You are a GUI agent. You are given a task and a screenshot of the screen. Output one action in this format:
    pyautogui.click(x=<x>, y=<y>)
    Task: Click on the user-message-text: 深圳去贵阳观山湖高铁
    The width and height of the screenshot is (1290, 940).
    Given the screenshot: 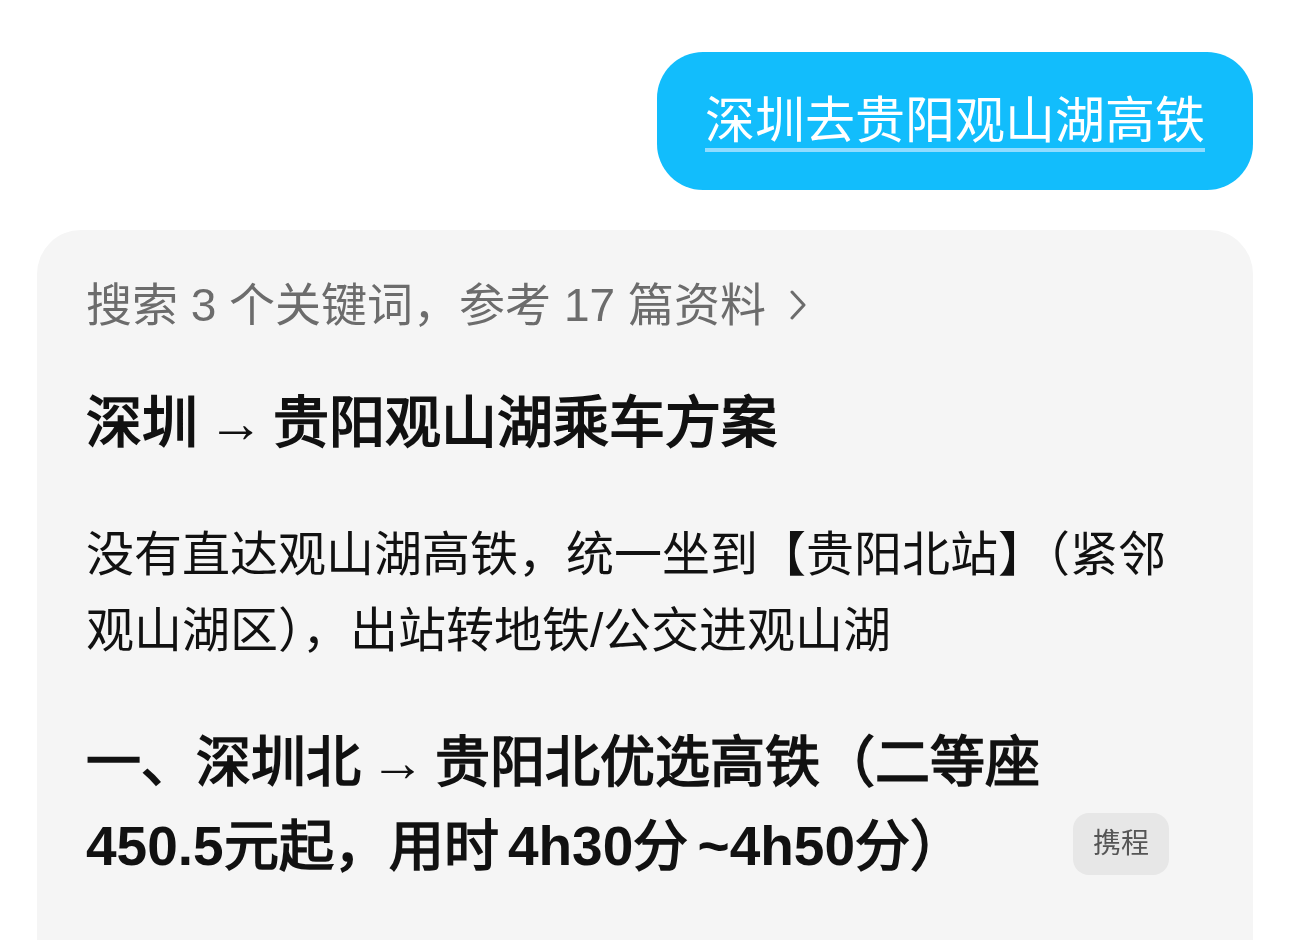 What is the action you would take?
    pyautogui.click(x=955, y=121)
    